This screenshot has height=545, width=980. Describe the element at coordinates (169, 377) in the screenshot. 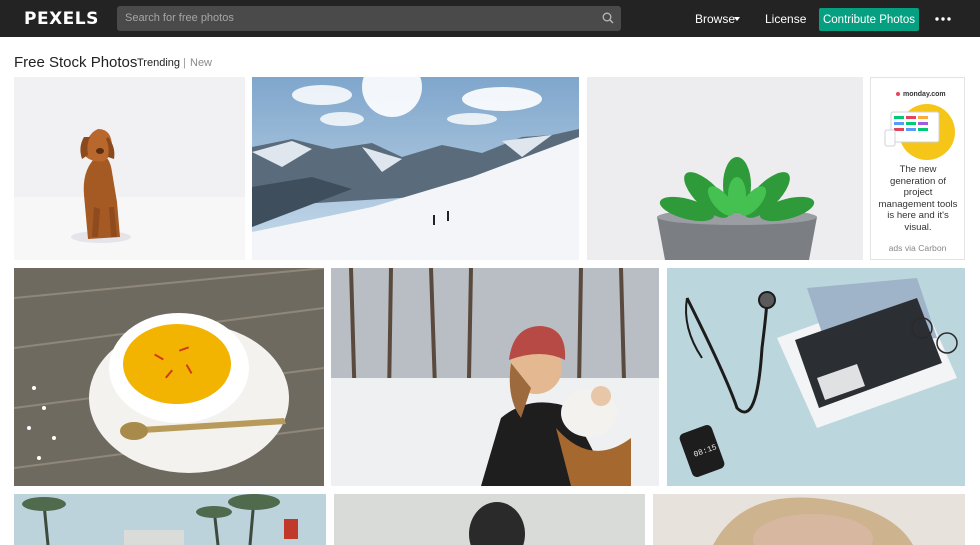

I see `photo-saffron-tea` at that location.